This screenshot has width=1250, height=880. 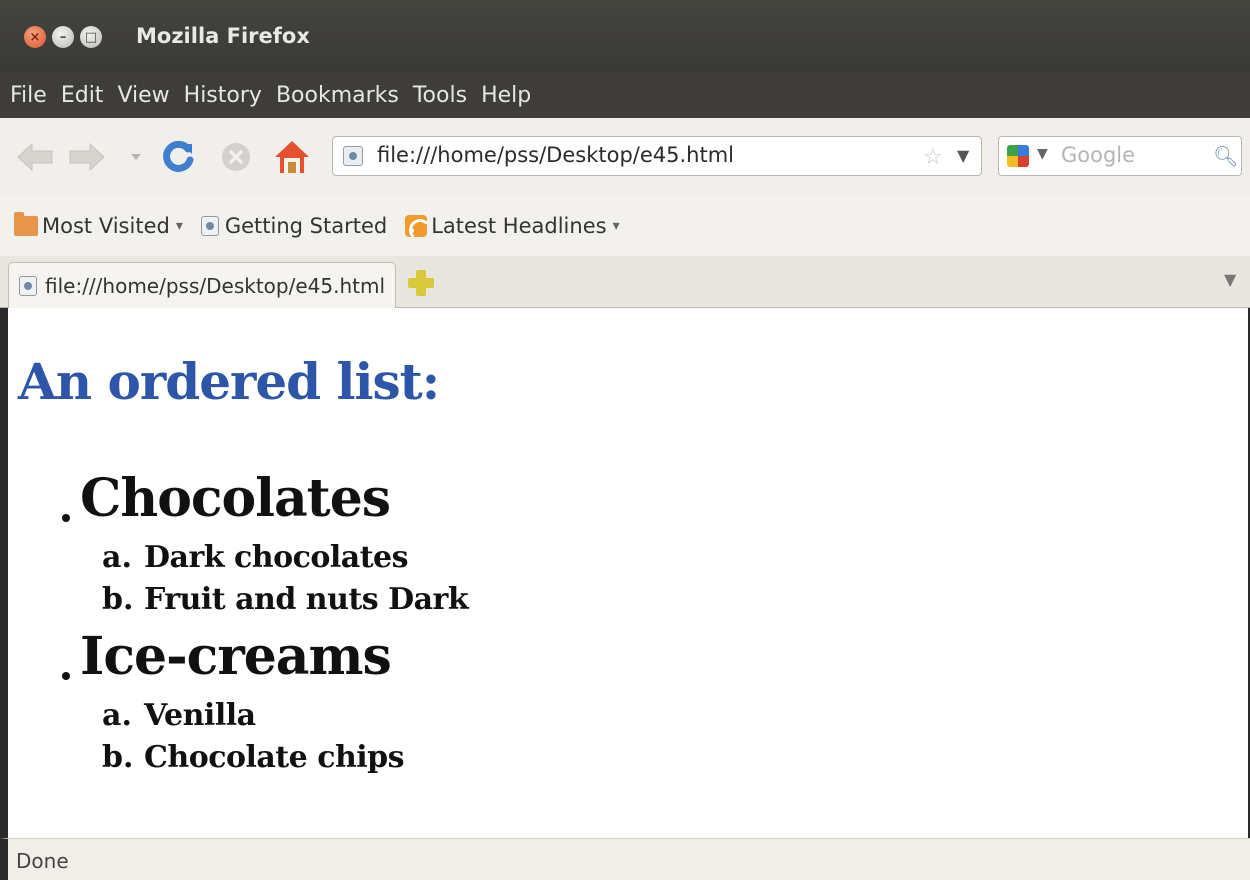 What do you see at coordinates (933, 157) in the screenshot?
I see `bookmark-star-icon: ☆` at bounding box center [933, 157].